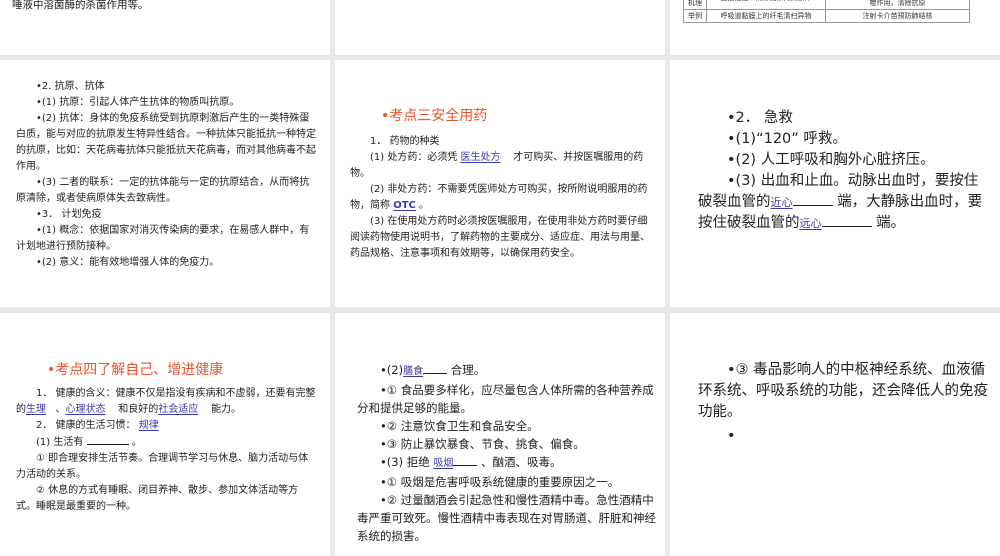  Describe the element at coordinates (731, 436) in the screenshot. I see `slide-line: •` at that location.